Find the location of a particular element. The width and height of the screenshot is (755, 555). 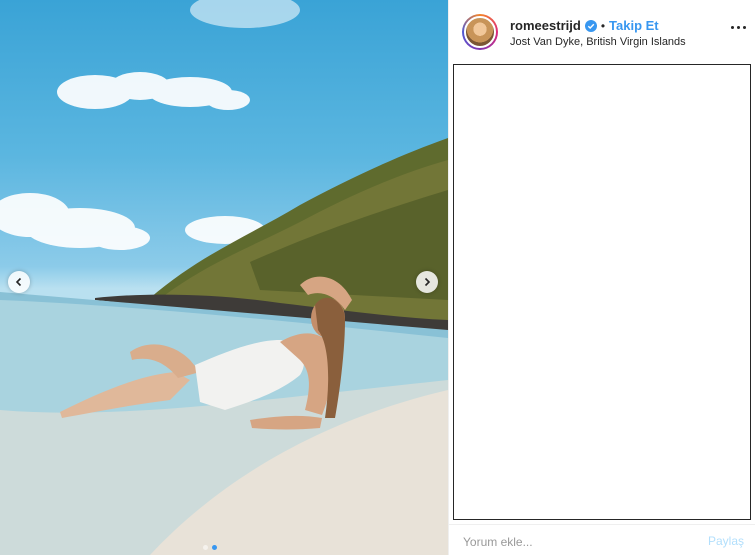

carousel-dot-active is located at coordinates (214, 547).